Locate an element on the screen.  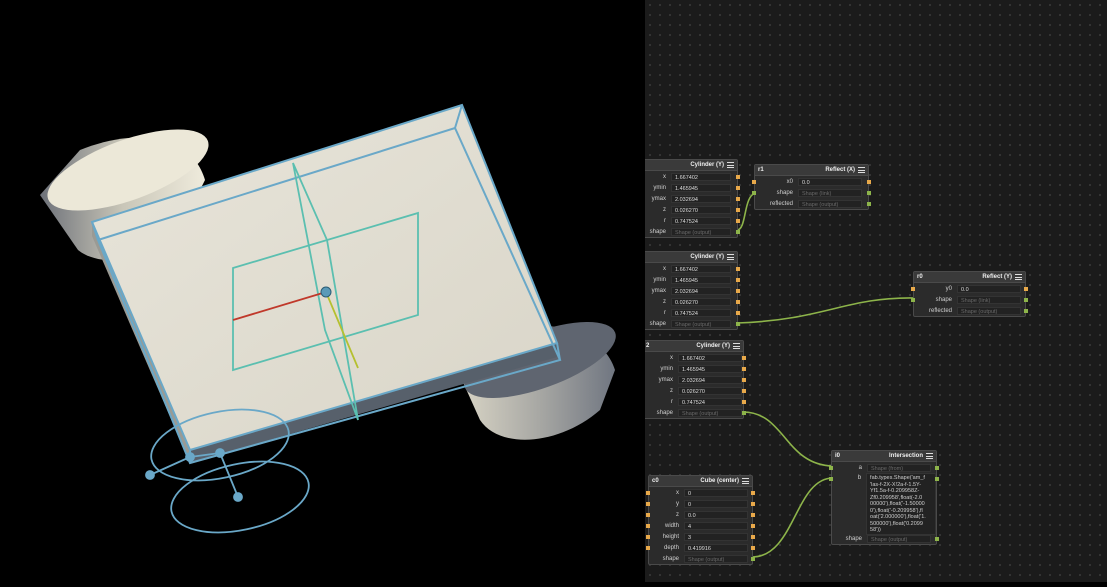
origin-handle is located at coordinates (326, 292).